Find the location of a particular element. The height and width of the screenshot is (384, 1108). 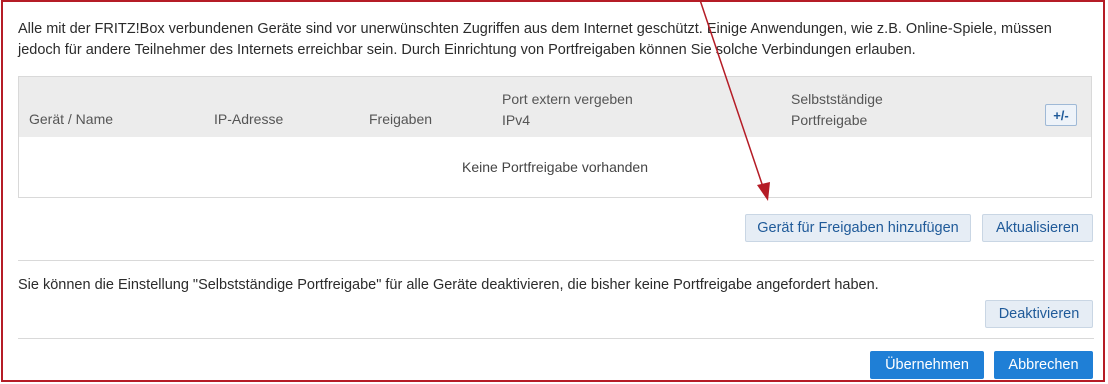

cancel-button: Abbrechen is located at coordinates (1043, 365).